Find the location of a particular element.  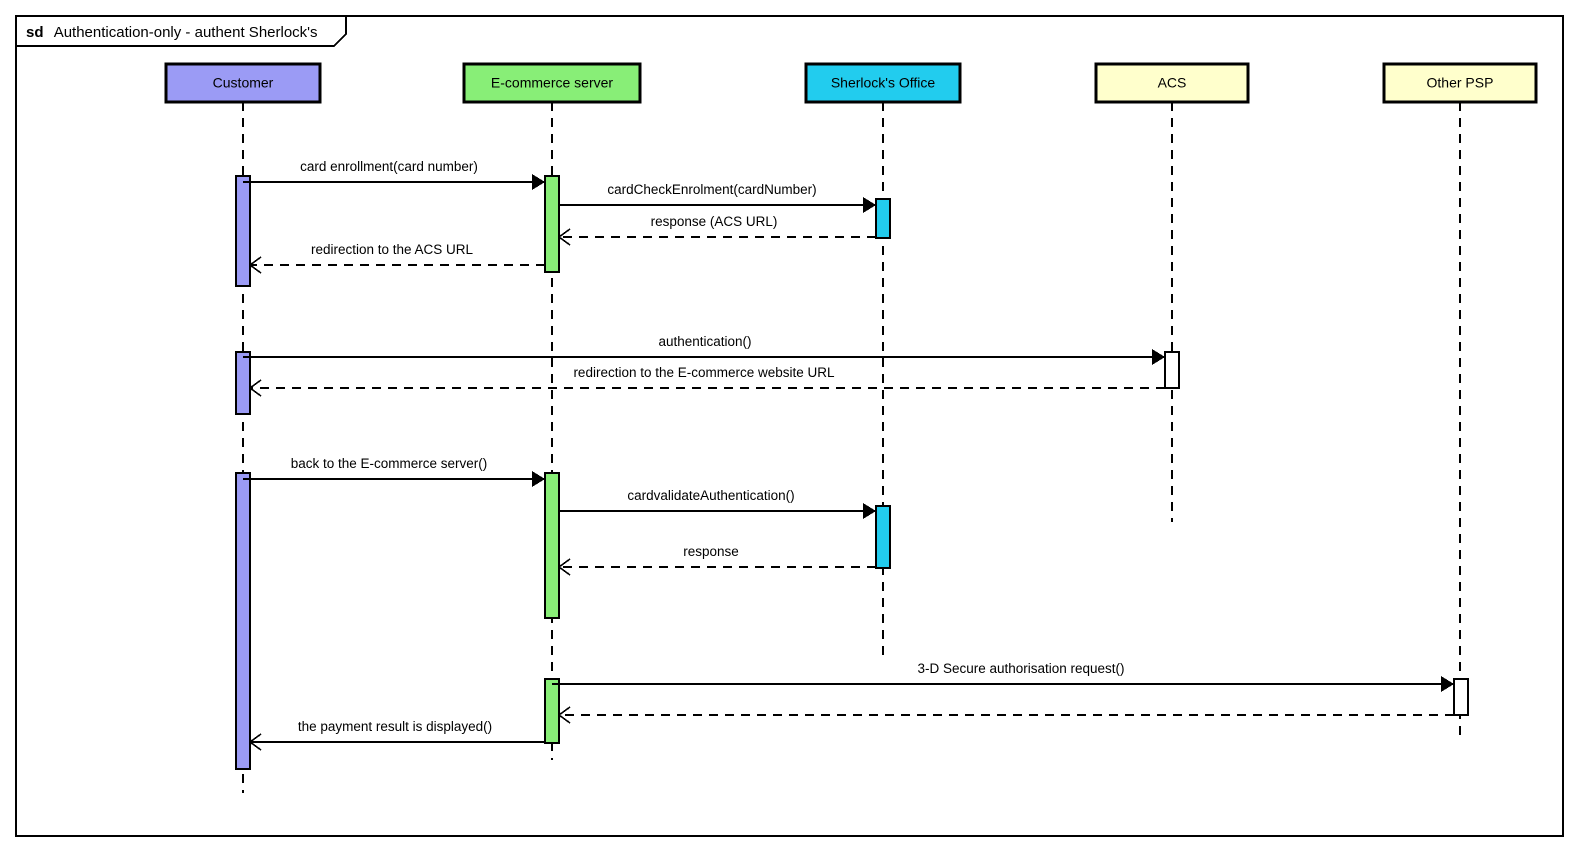

participant-label-otherpsp: Other PSP is located at coordinates (1460, 83).